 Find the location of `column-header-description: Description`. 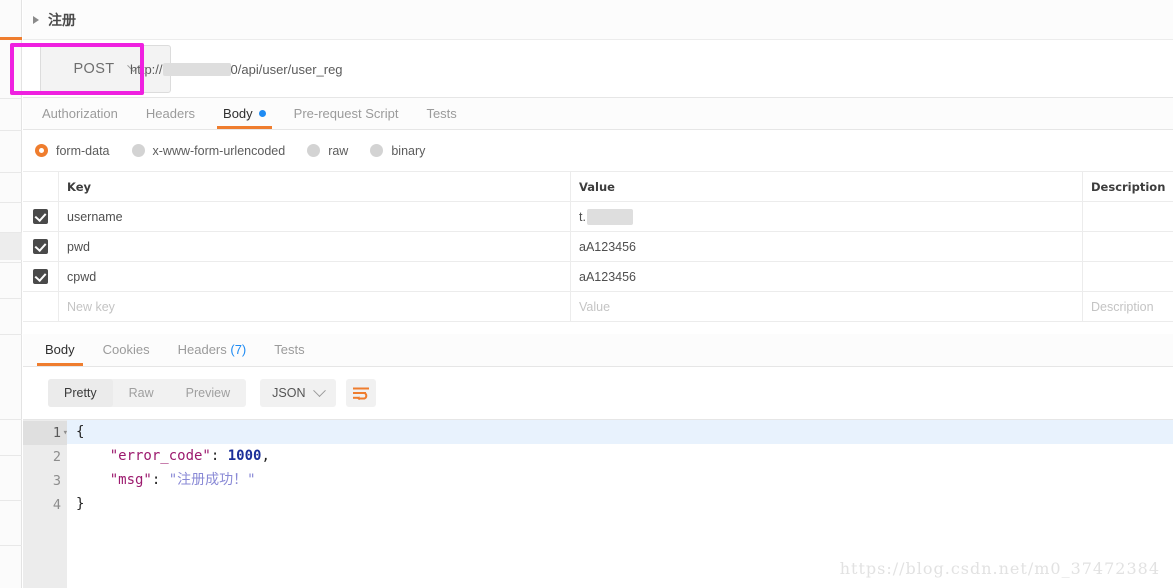

column-header-description: Description is located at coordinates (1128, 186).